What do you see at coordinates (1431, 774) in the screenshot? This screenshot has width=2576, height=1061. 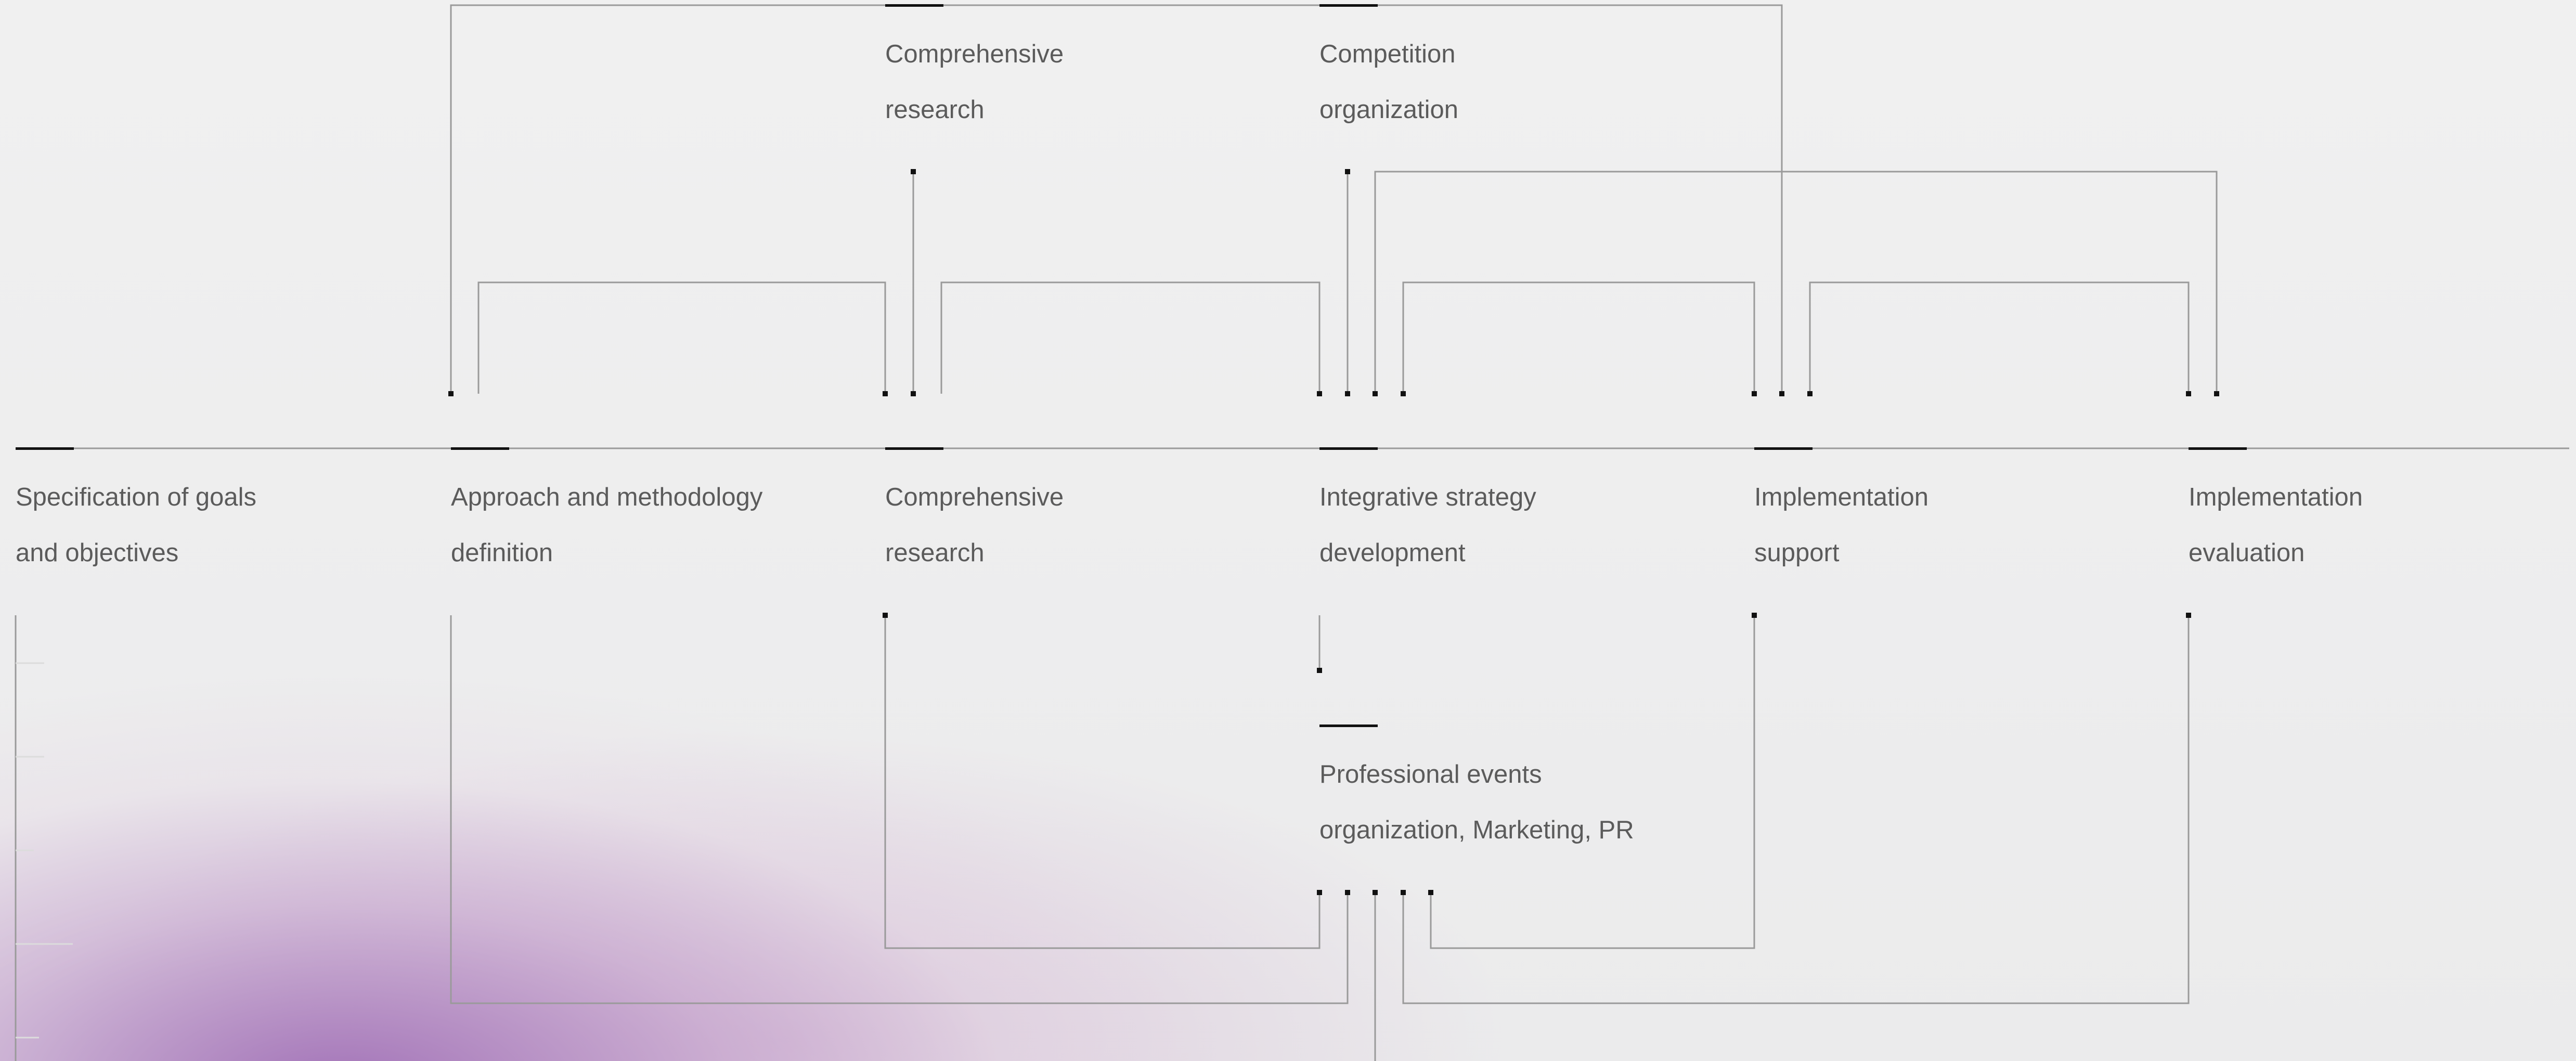 I see `node-label-line1: Professional events` at bounding box center [1431, 774].